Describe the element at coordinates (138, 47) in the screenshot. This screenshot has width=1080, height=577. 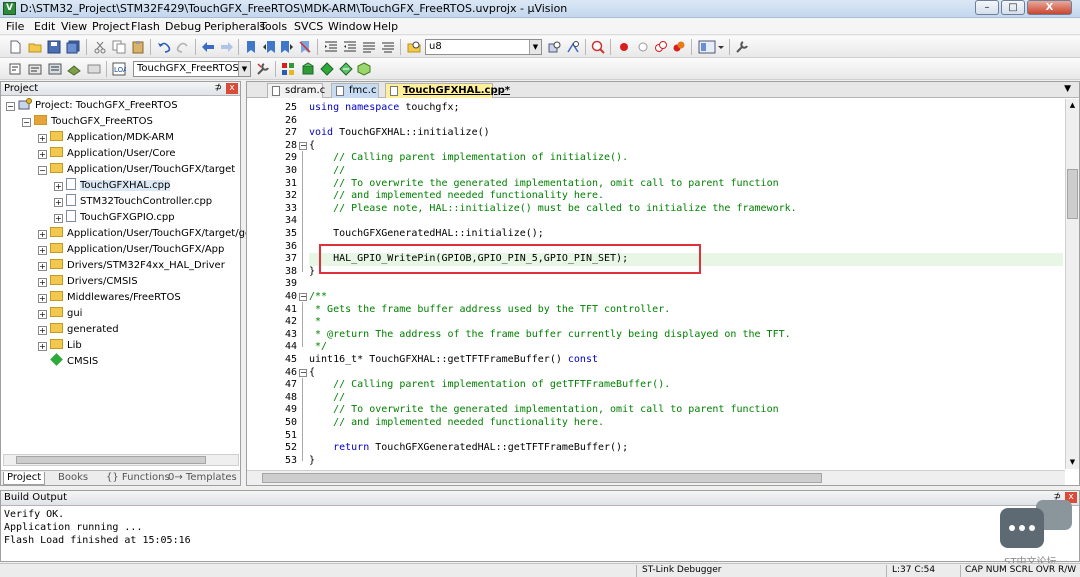
I see `paste-icon` at that location.